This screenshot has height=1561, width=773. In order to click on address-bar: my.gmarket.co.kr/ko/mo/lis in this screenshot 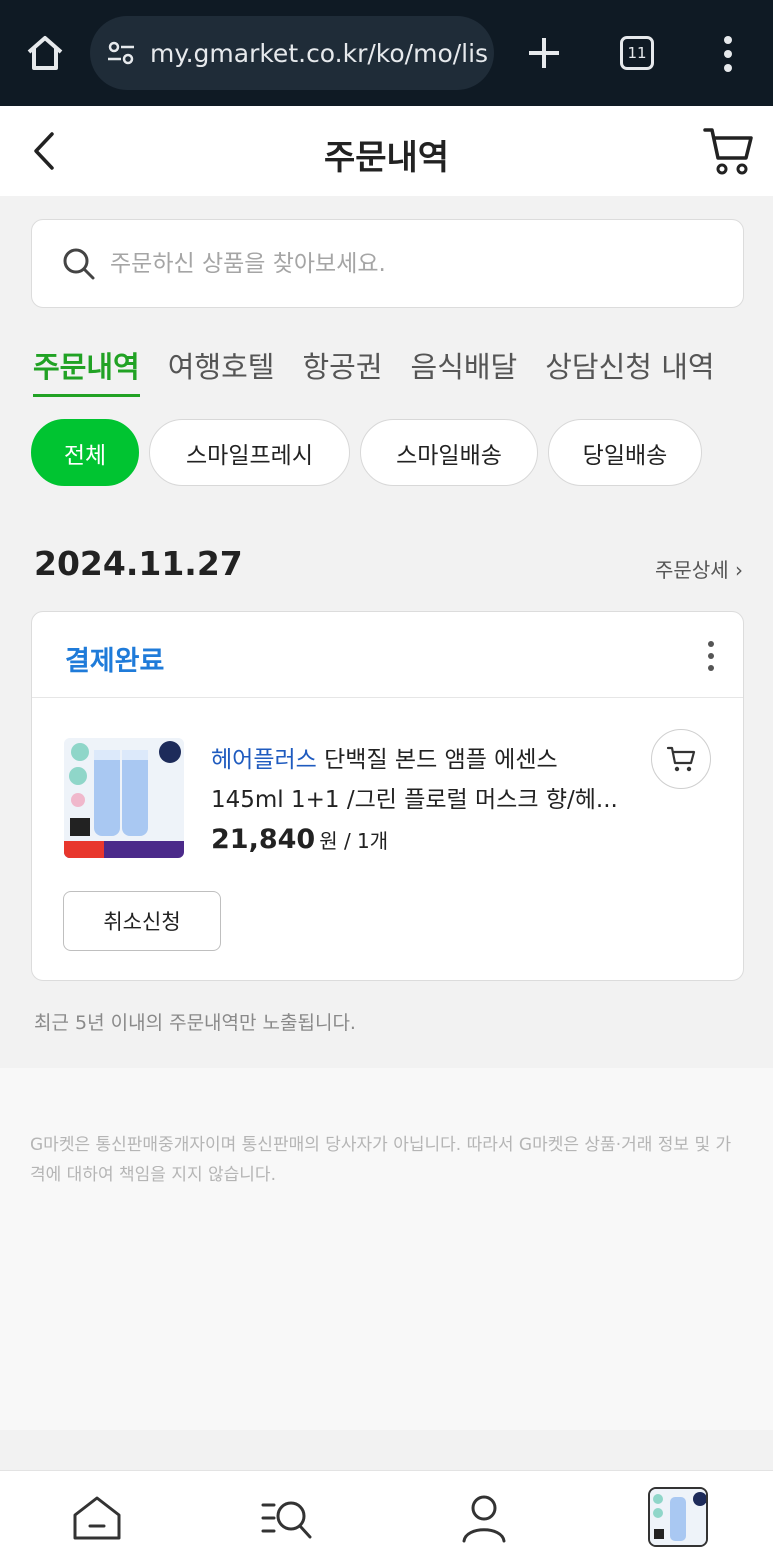, I will do `click(292, 53)`.